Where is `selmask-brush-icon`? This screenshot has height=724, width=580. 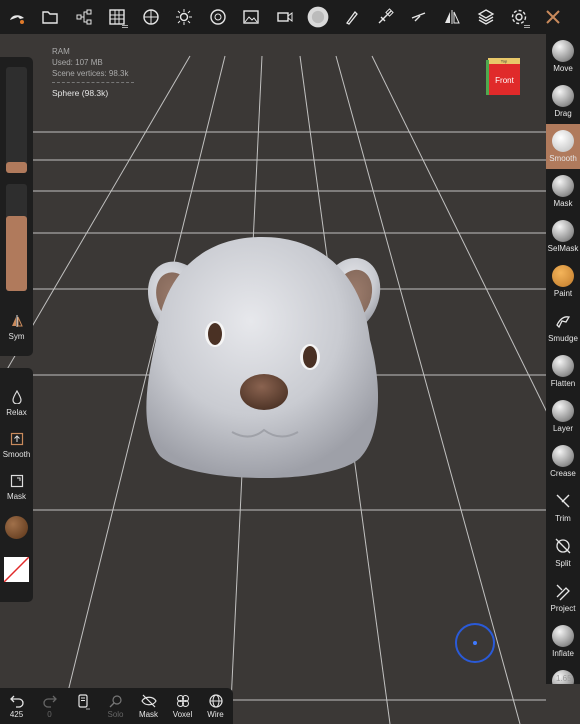 selmask-brush-icon is located at coordinates (563, 231).